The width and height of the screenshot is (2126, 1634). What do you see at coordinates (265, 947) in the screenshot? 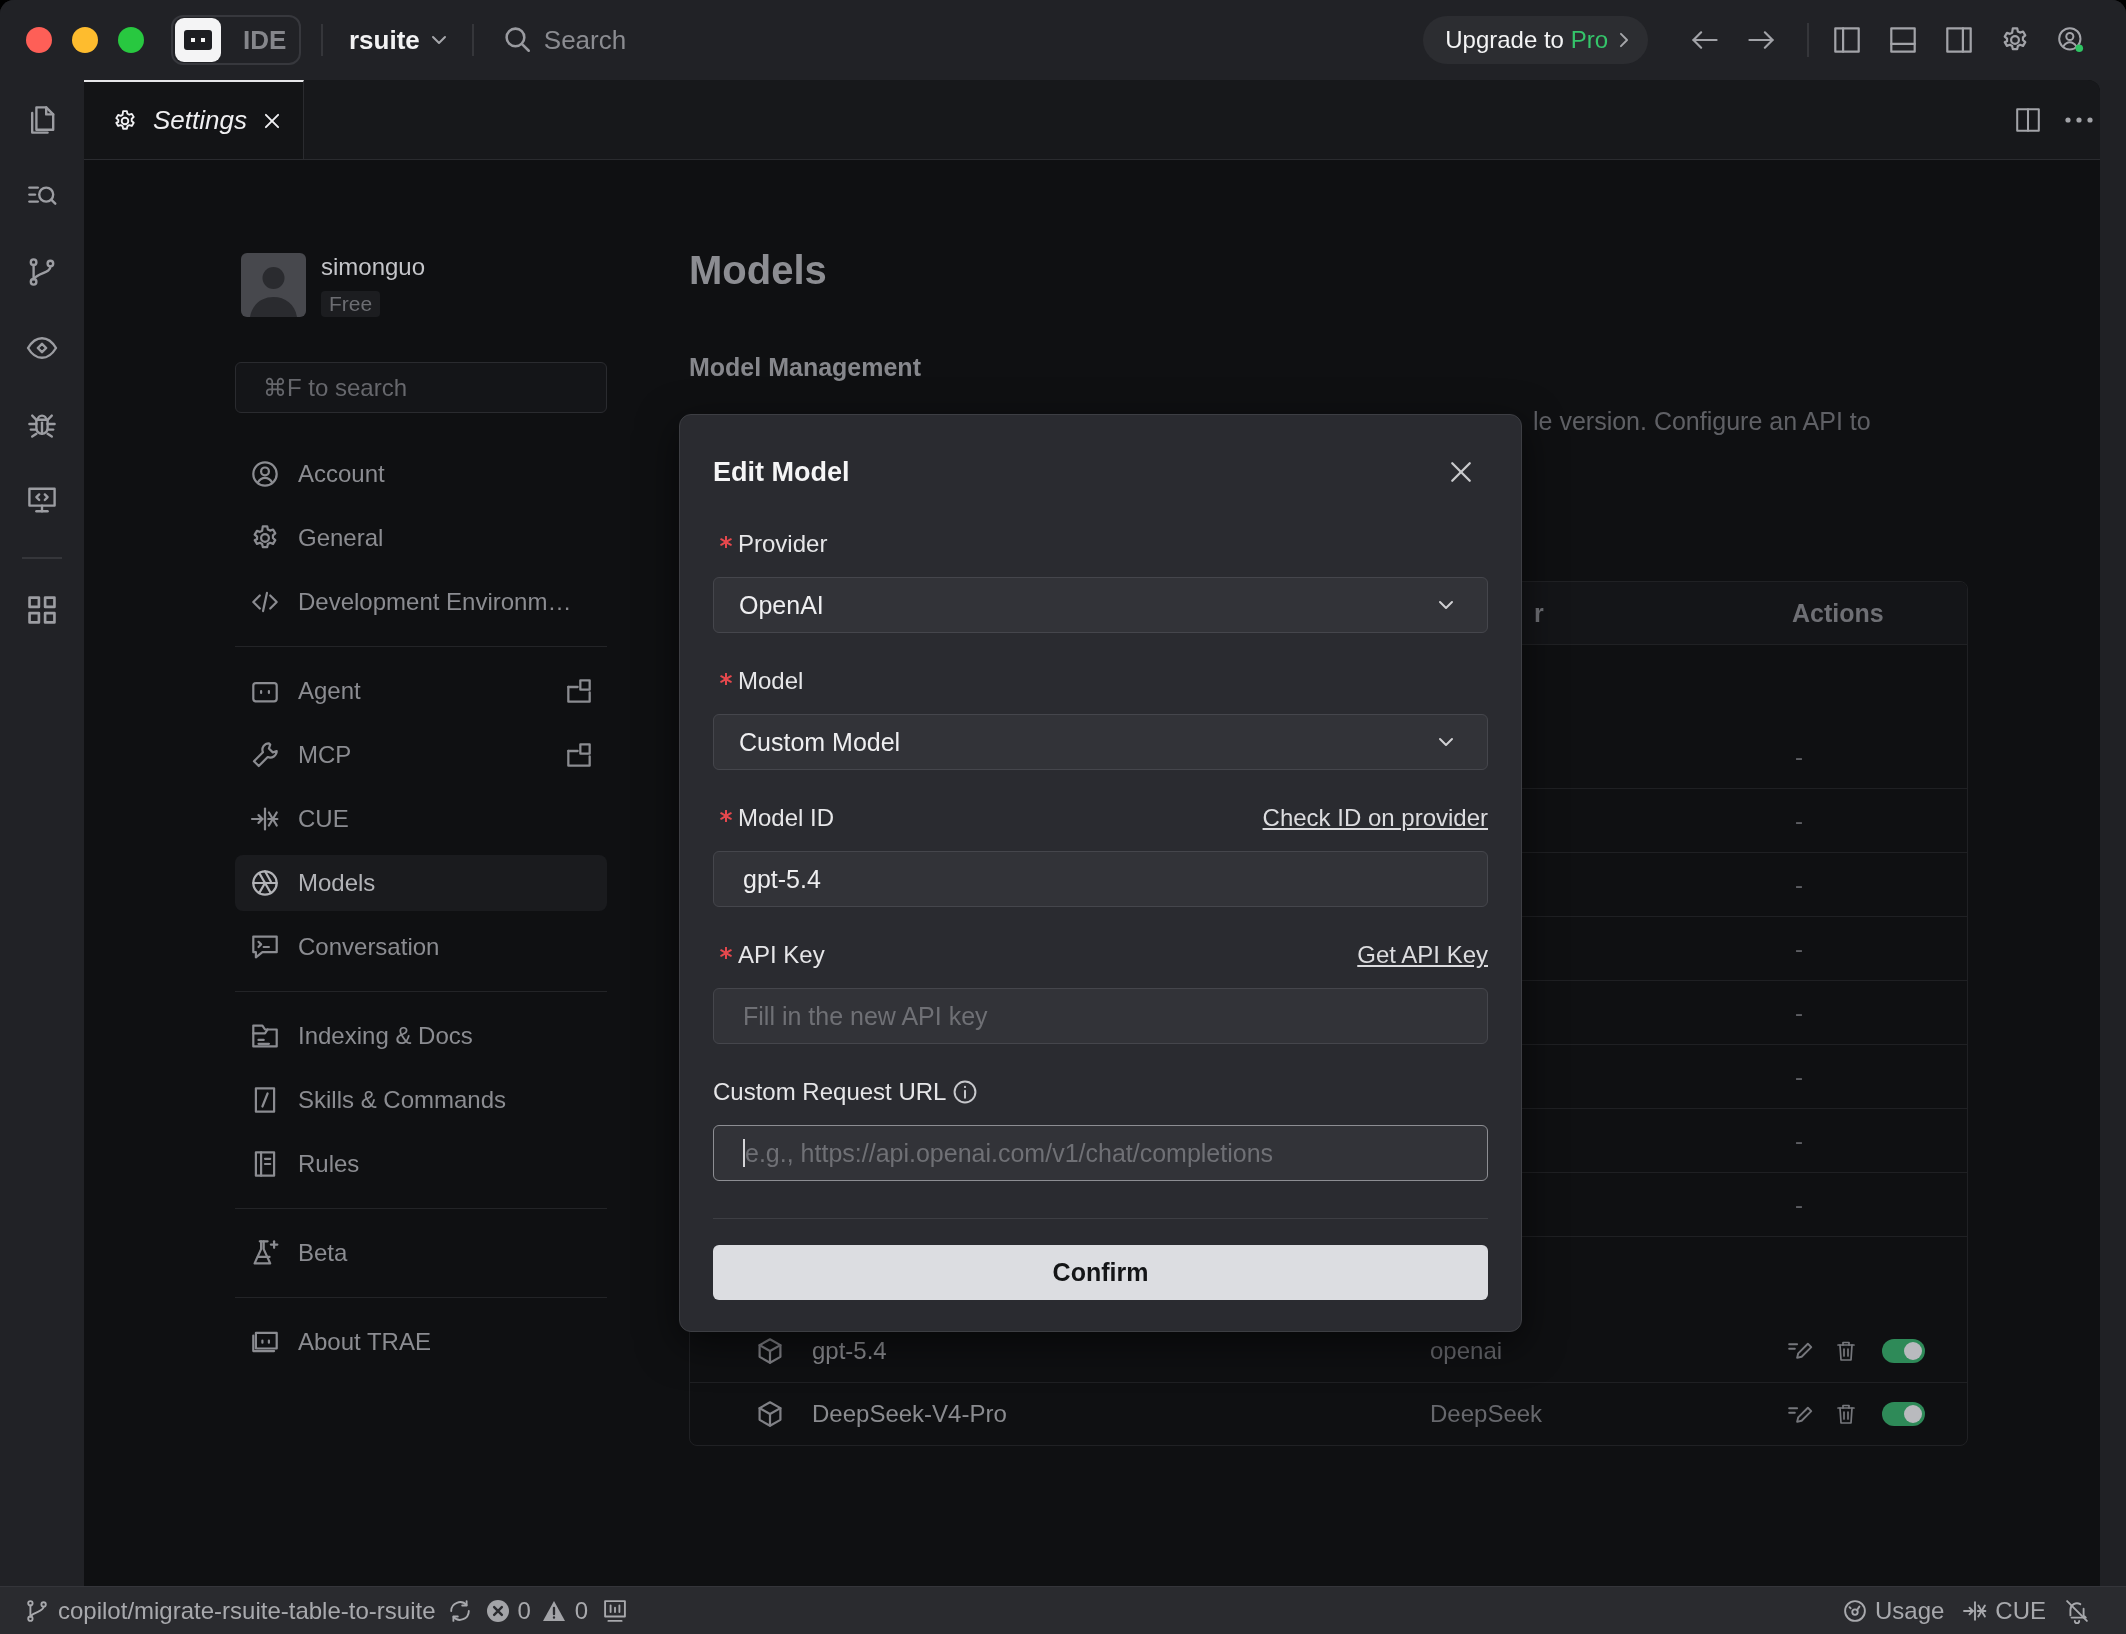
I see `chat-icon` at bounding box center [265, 947].